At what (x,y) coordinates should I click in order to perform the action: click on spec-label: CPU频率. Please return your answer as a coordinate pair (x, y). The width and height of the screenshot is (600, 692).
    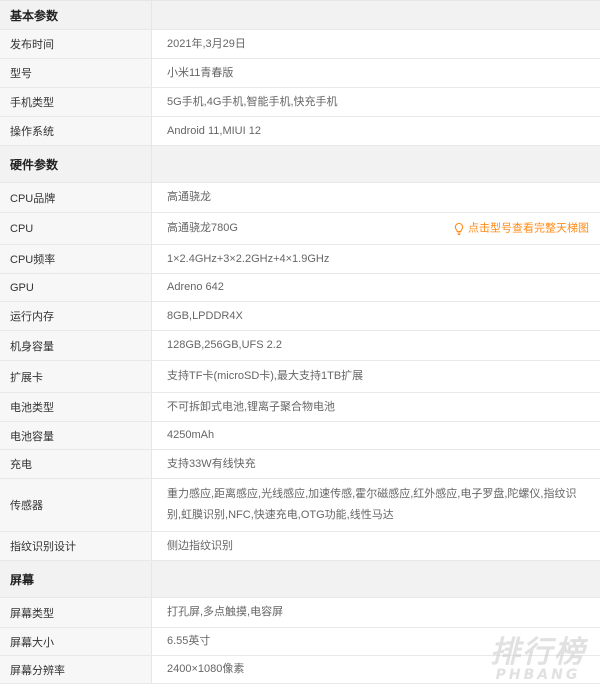
    Looking at the image, I should click on (76, 259).